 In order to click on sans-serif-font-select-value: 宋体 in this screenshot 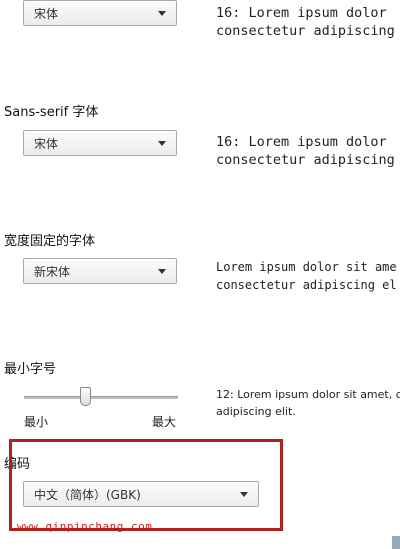, I will do `click(46, 143)`.